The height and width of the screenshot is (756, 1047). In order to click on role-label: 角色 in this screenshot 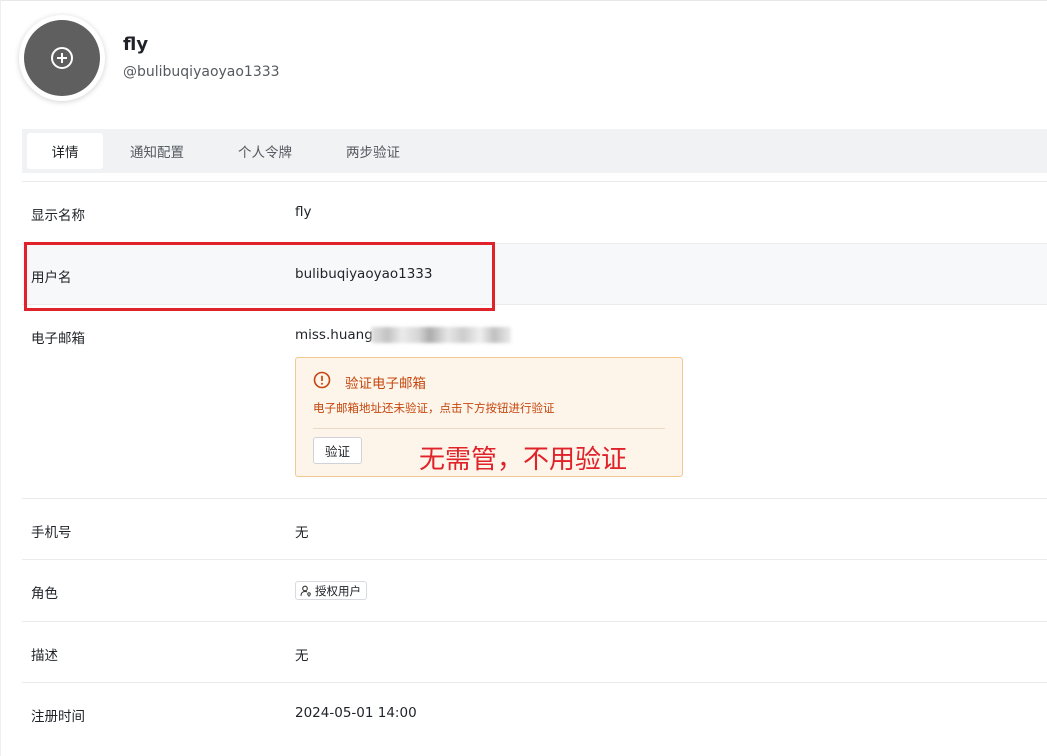, I will do `click(44, 594)`.